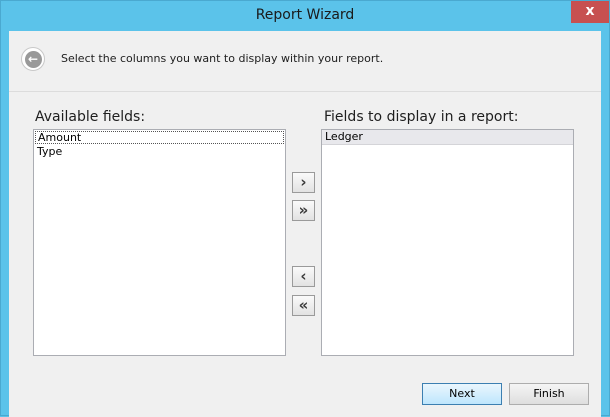 The image size is (610, 417). I want to click on next-button: Next, so click(462, 394).